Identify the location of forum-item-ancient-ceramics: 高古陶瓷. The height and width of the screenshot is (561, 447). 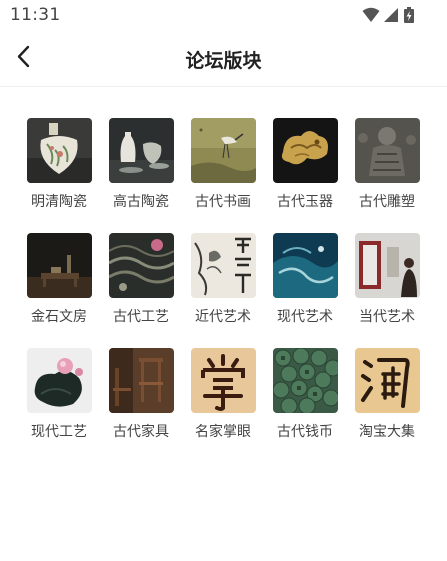
(141, 164).